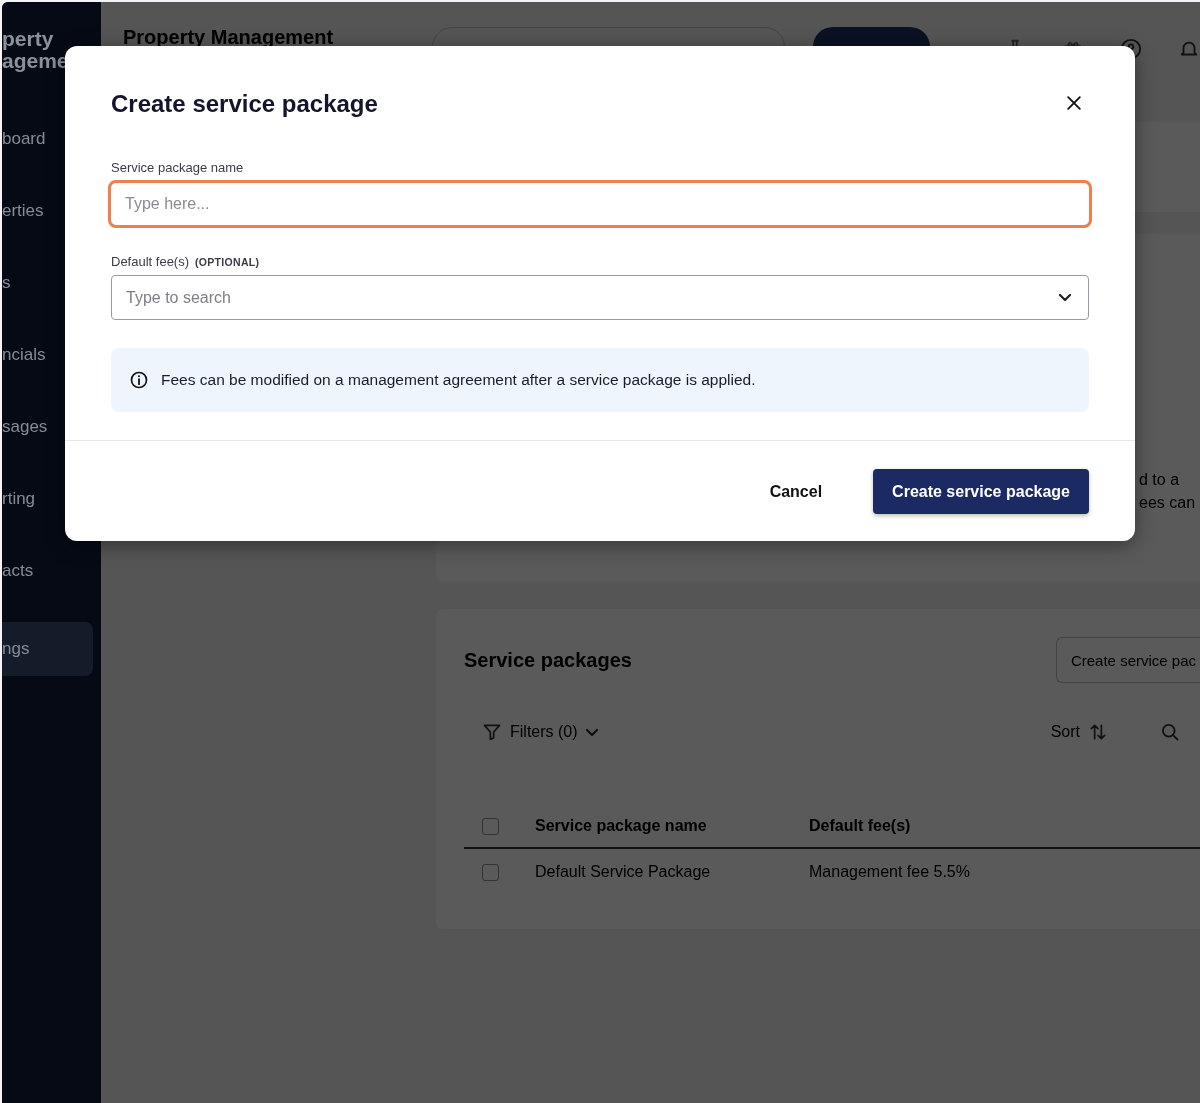  Describe the element at coordinates (621, 826) in the screenshot. I see `column-header: Service package name` at that location.